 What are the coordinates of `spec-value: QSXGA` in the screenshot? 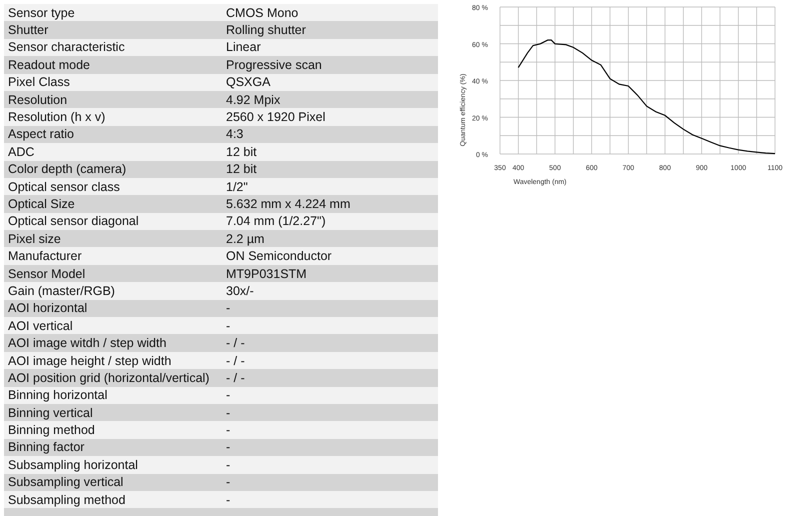 It's located at (249, 82).